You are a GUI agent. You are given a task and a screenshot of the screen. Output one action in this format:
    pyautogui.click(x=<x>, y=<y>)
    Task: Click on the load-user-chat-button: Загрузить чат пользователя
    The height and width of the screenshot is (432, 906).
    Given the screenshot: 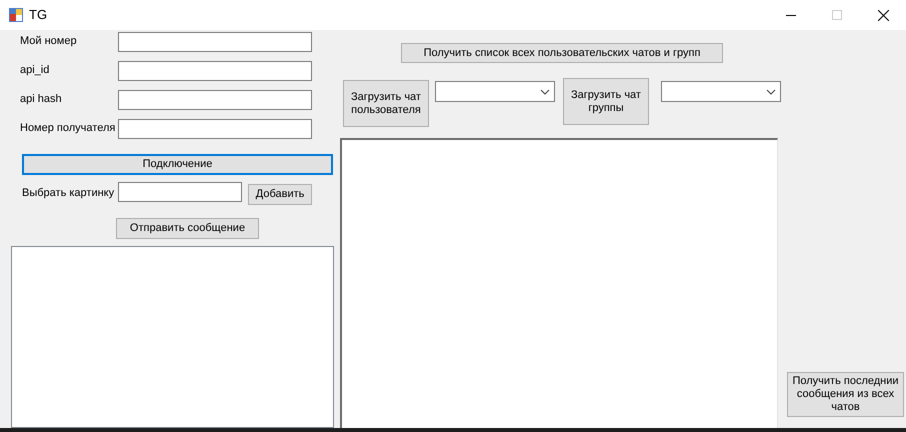 What is the action you would take?
    pyautogui.click(x=386, y=103)
    